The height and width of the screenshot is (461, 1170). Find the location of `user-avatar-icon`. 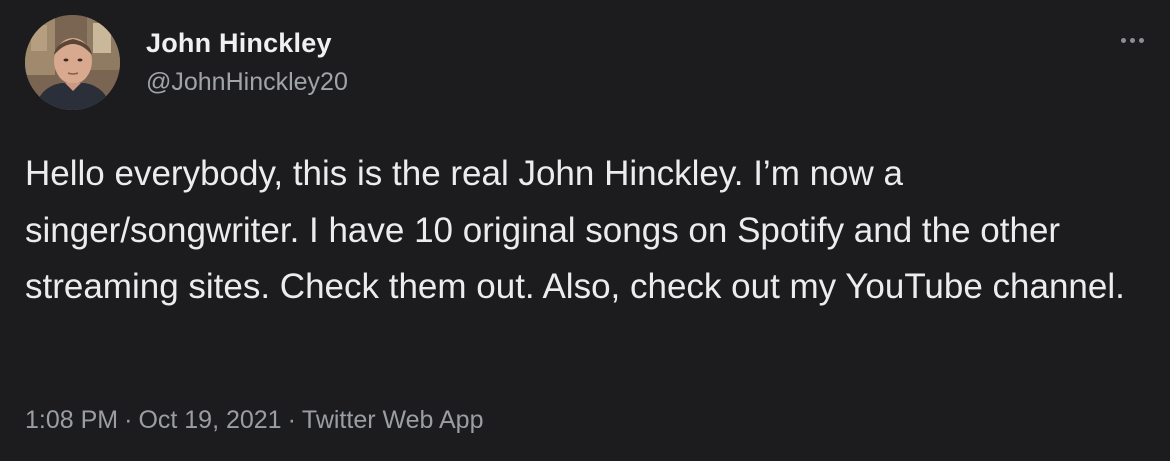

user-avatar-icon is located at coordinates (72, 62).